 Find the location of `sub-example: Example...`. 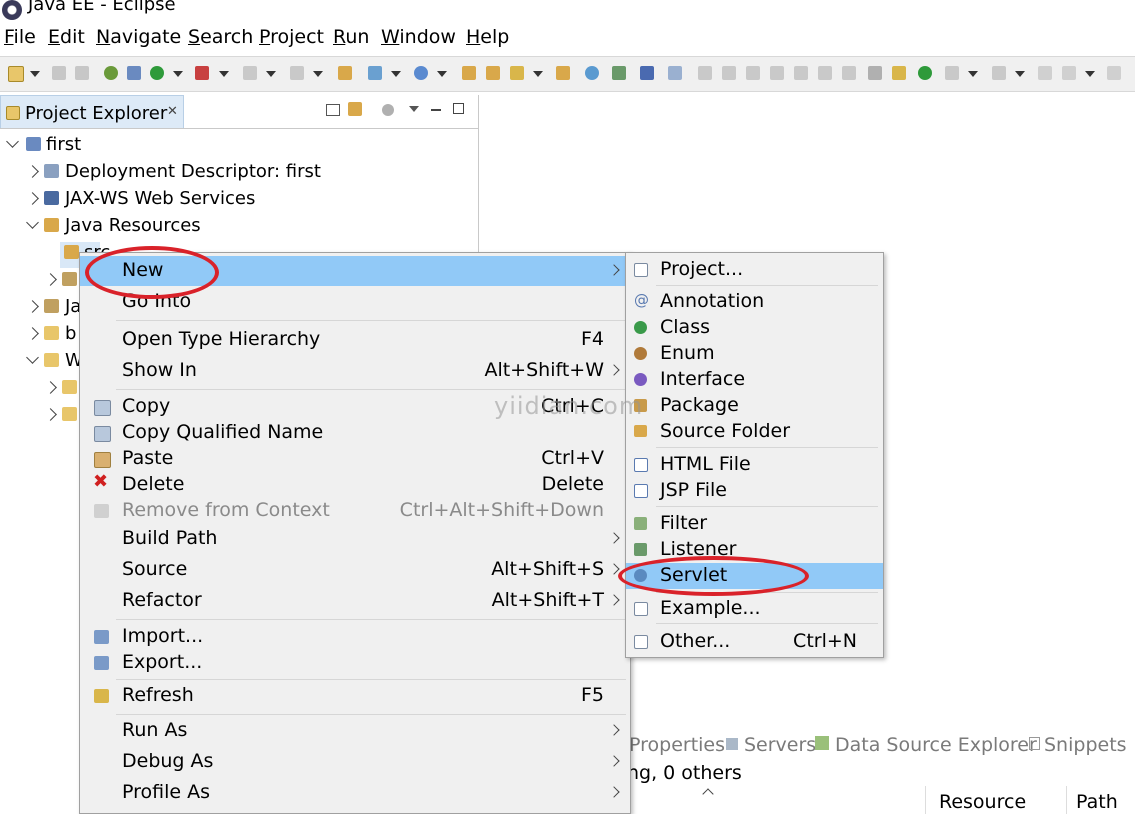

sub-example: Example... is located at coordinates (754, 609).